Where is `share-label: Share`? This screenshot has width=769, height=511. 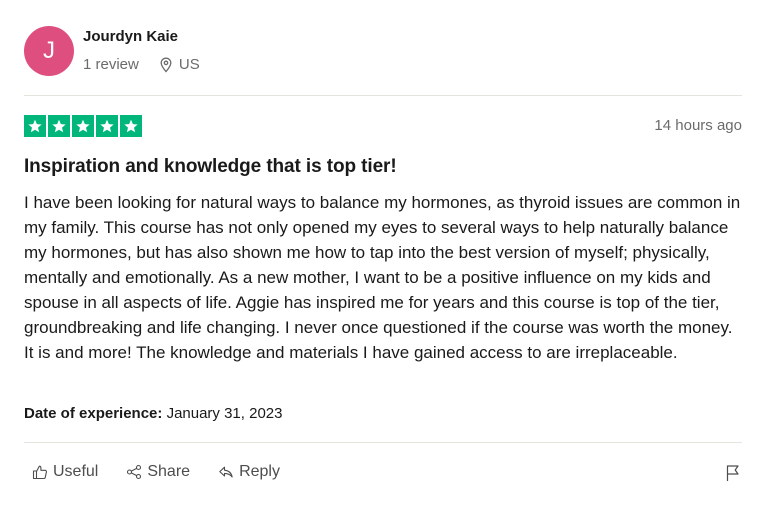 share-label: Share is located at coordinates (169, 471).